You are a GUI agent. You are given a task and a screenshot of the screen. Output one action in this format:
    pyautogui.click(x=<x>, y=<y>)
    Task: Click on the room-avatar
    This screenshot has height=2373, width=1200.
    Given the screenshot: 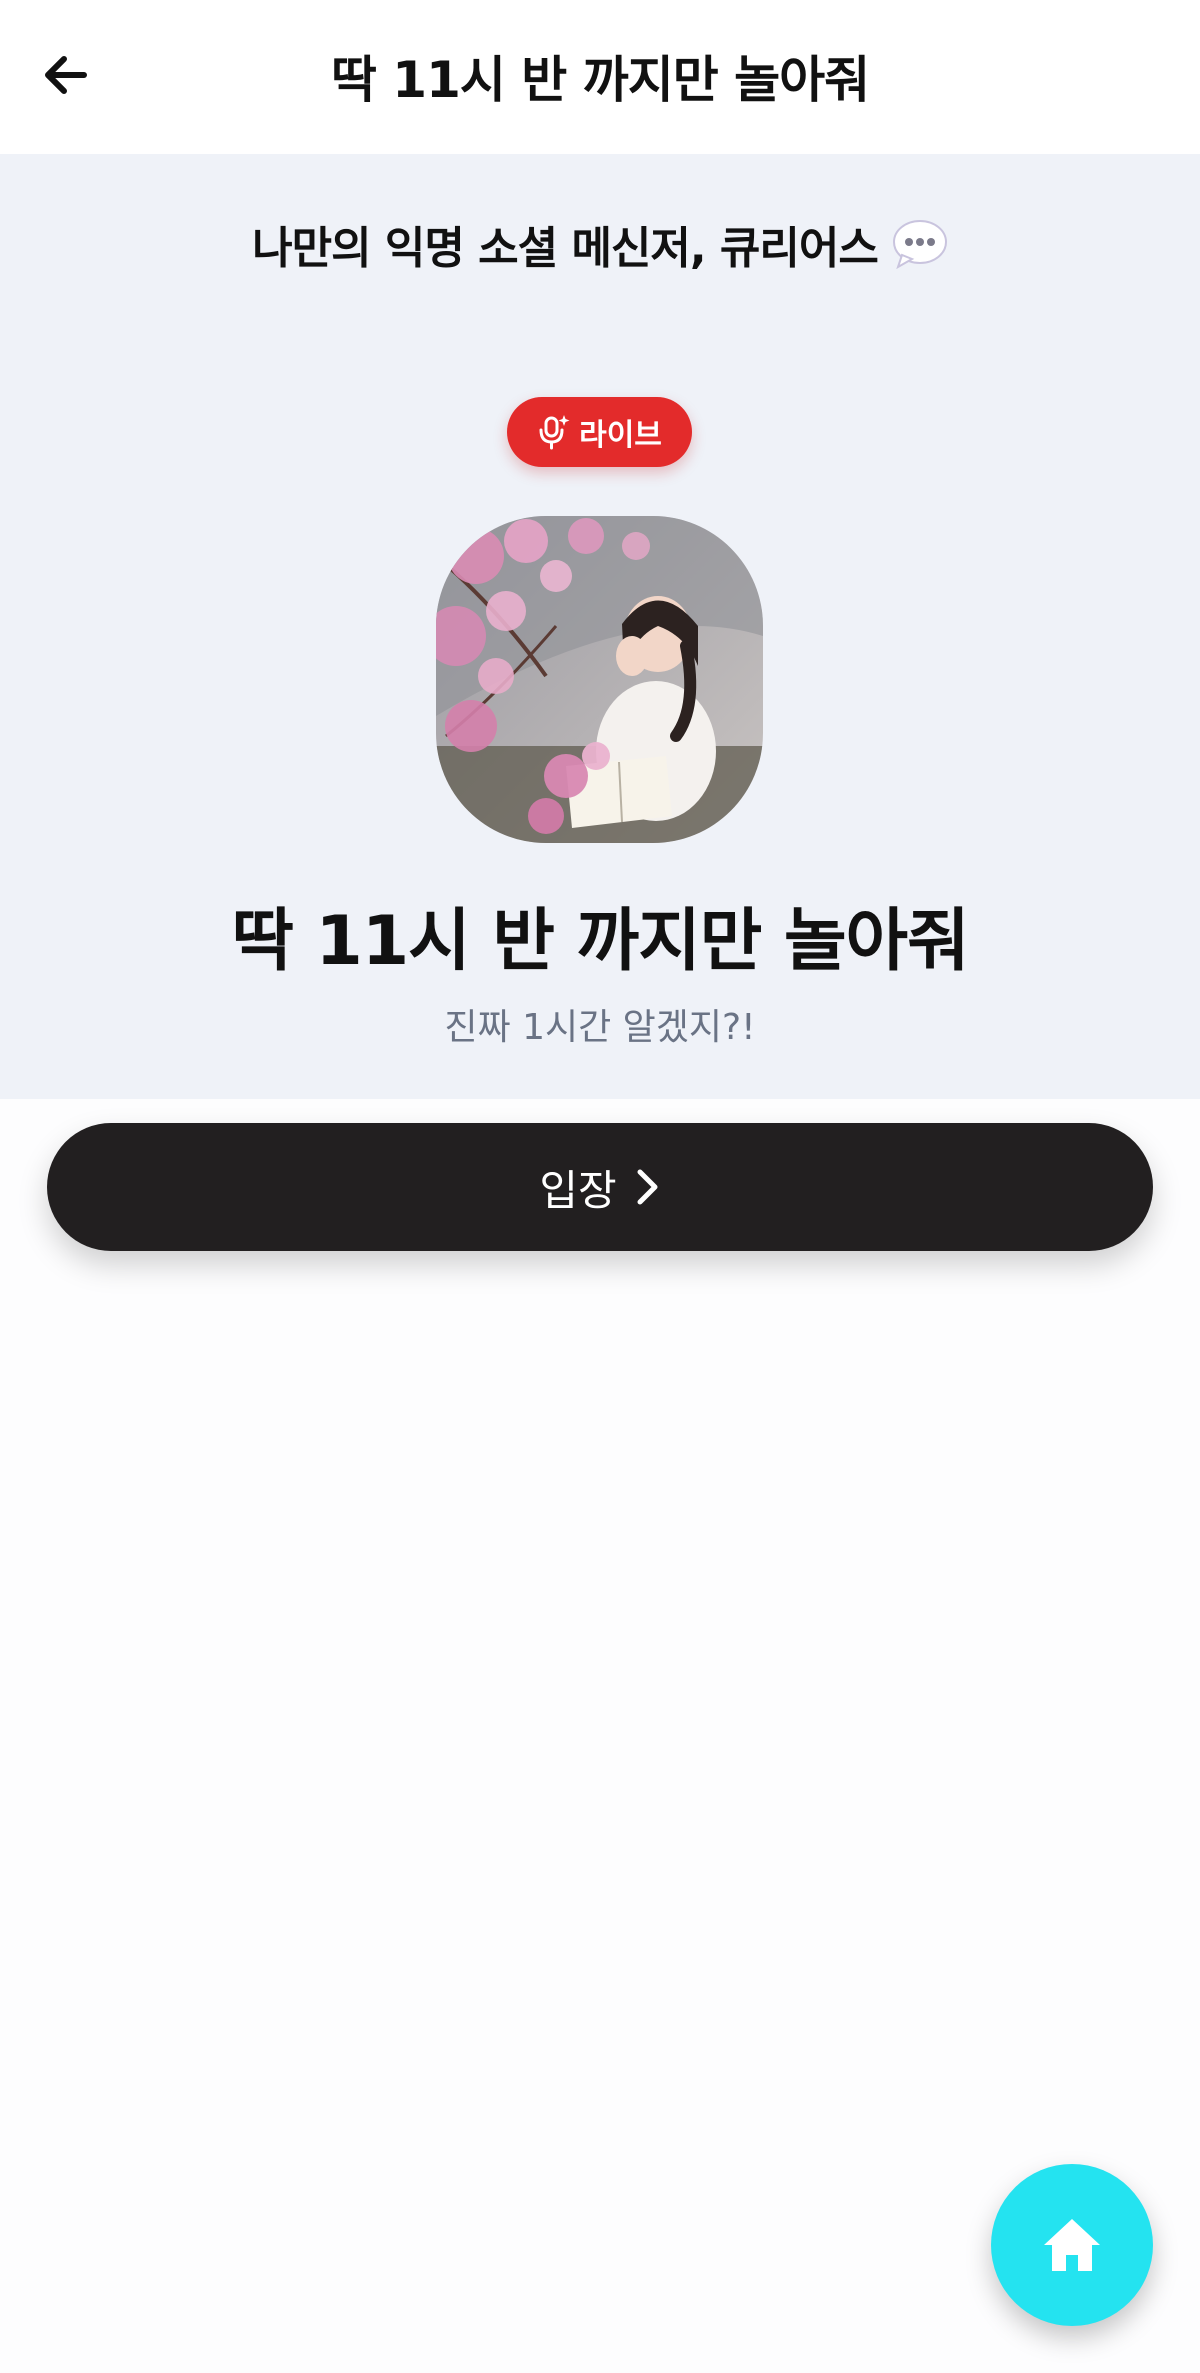 What is the action you would take?
    pyautogui.click(x=599, y=679)
    